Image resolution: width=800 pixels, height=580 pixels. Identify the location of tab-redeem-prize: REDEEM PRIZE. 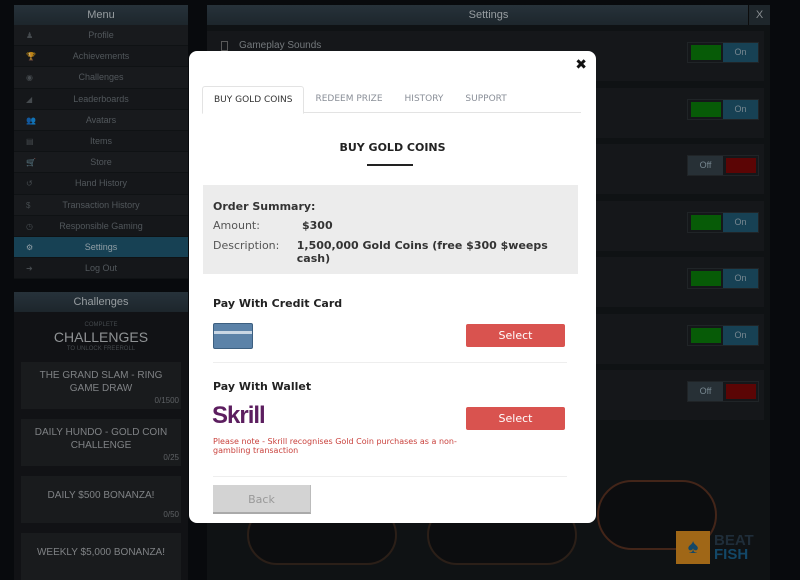
(348, 99).